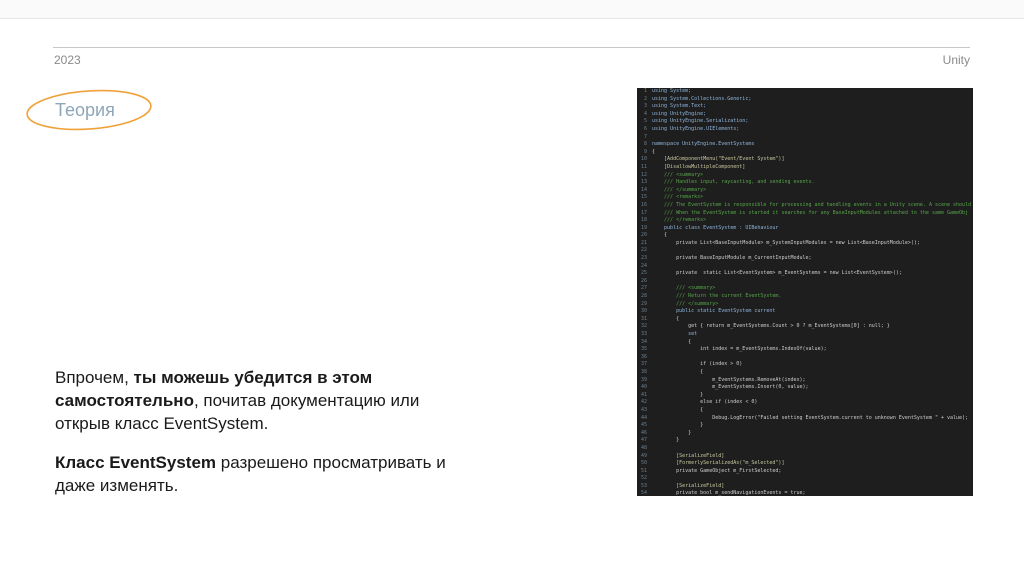 The height and width of the screenshot is (574, 1024). Describe the element at coordinates (729, 379) in the screenshot. I see `code-text: m_EventSystems.RemoveAt(index);` at that location.